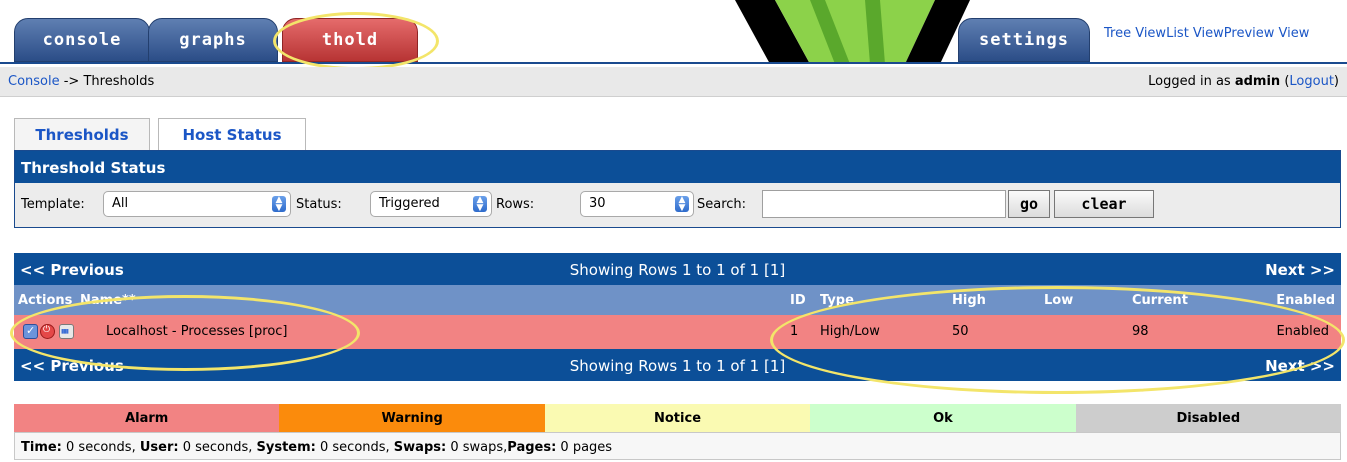 This screenshot has width=1347, height=462. Describe the element at coordinates (884, 204) in the screenshot. I see `search-input` at that location.